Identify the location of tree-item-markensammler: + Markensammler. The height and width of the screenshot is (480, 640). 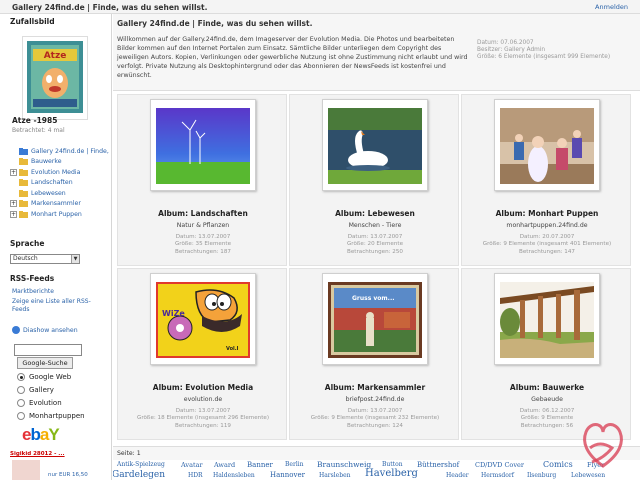
(60, 204).